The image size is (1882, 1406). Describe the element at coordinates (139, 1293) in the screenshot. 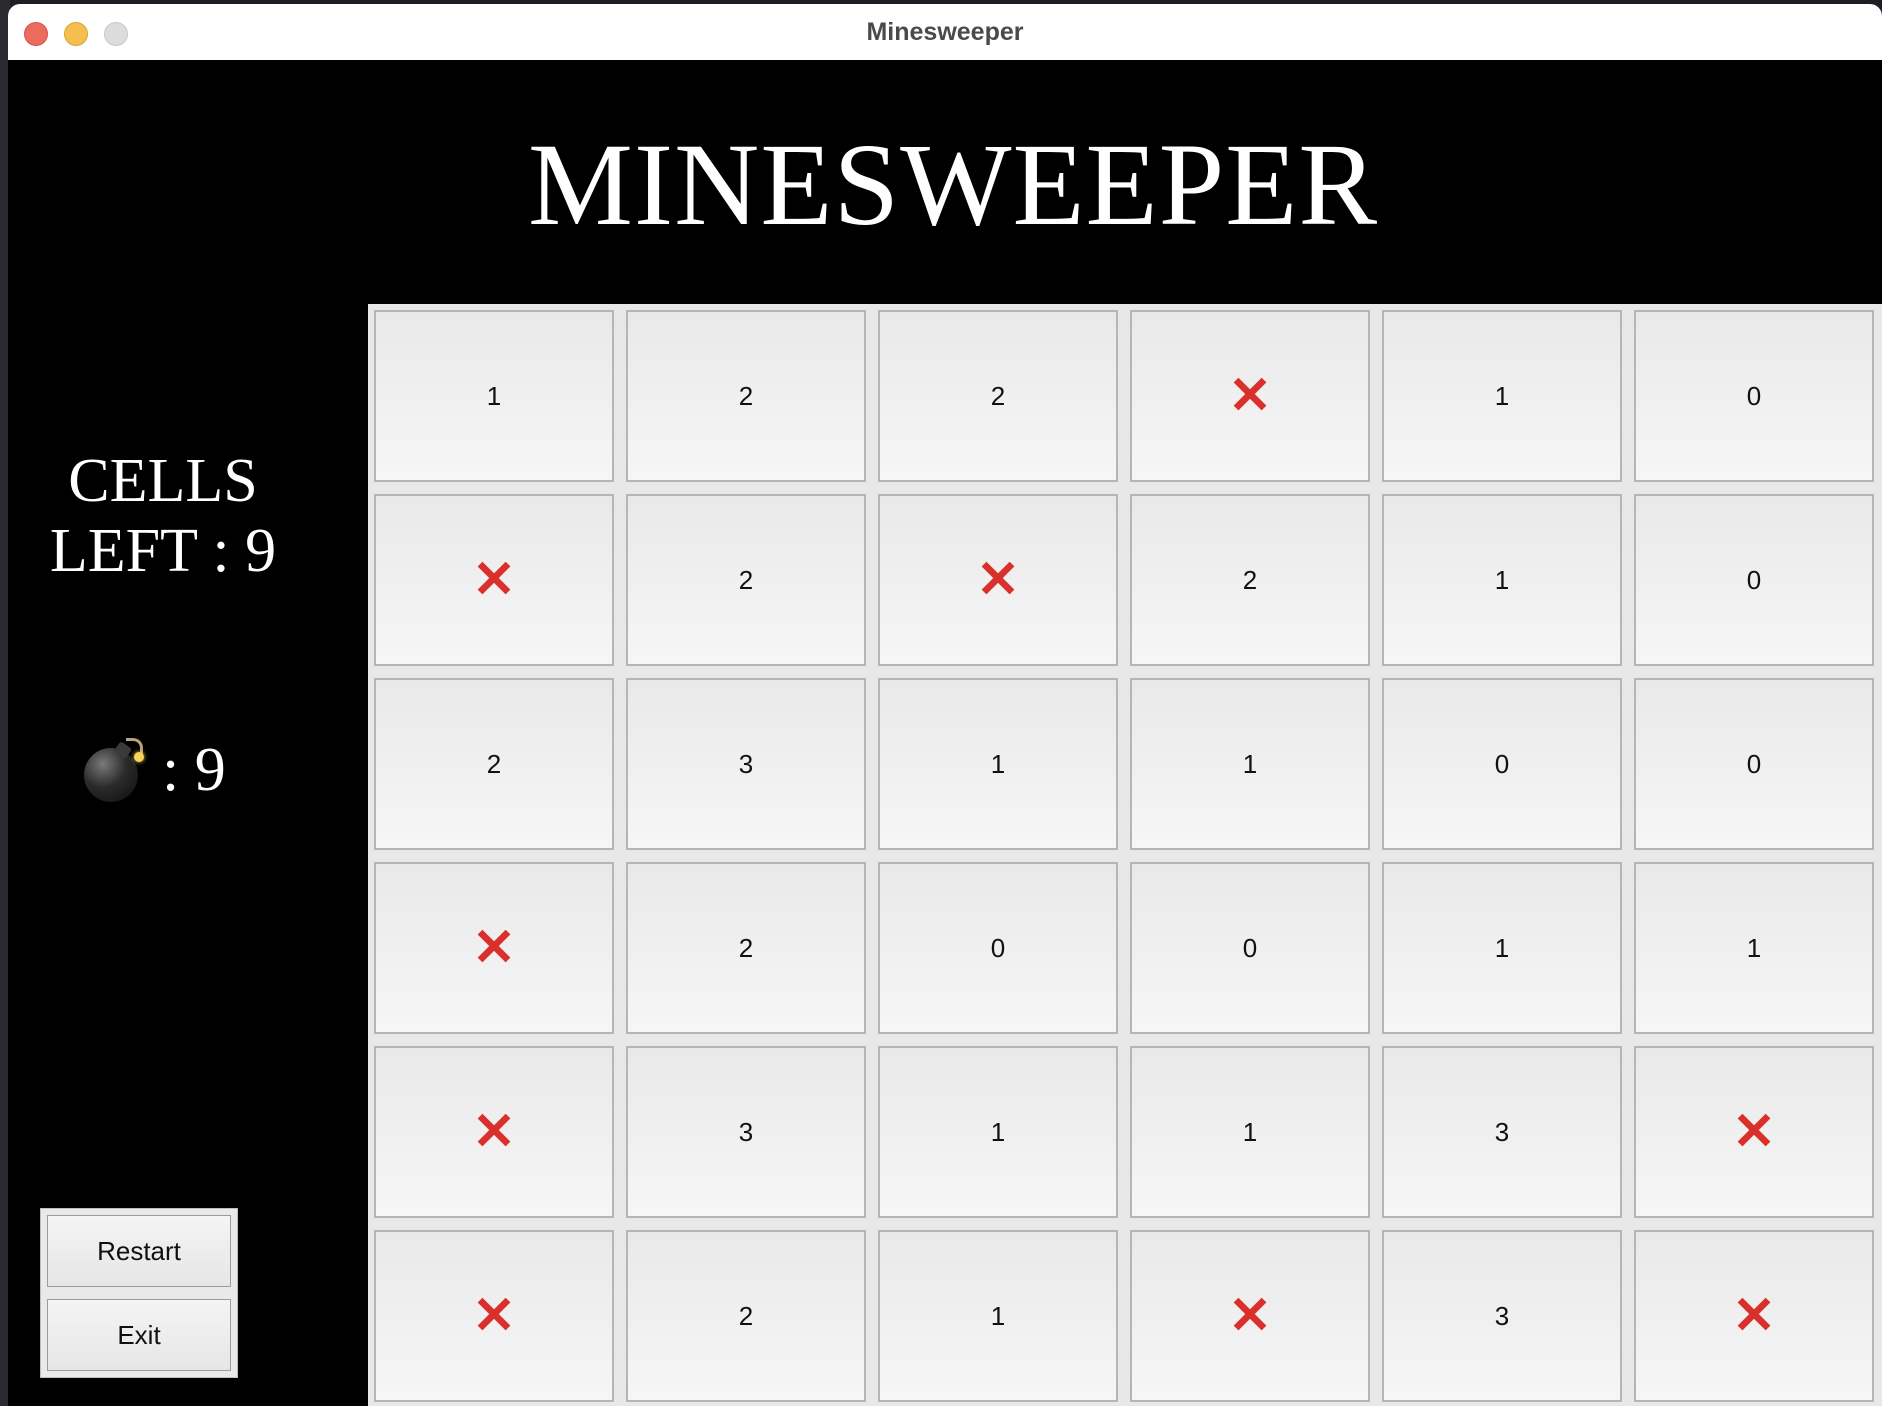

I see `control-panel: Restart Exit` at that location.